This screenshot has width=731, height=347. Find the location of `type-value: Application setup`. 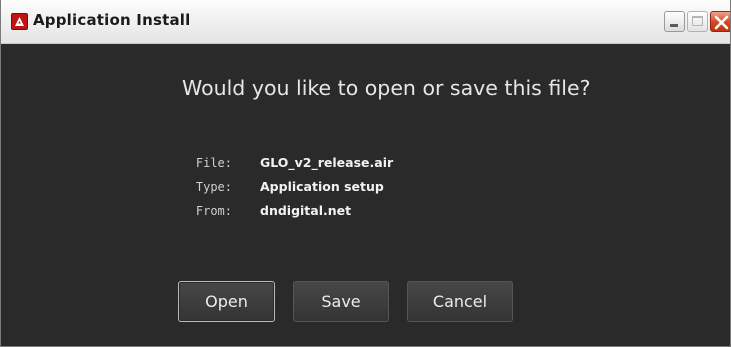

type-value: Application setup is located at coordinates (322, 186).